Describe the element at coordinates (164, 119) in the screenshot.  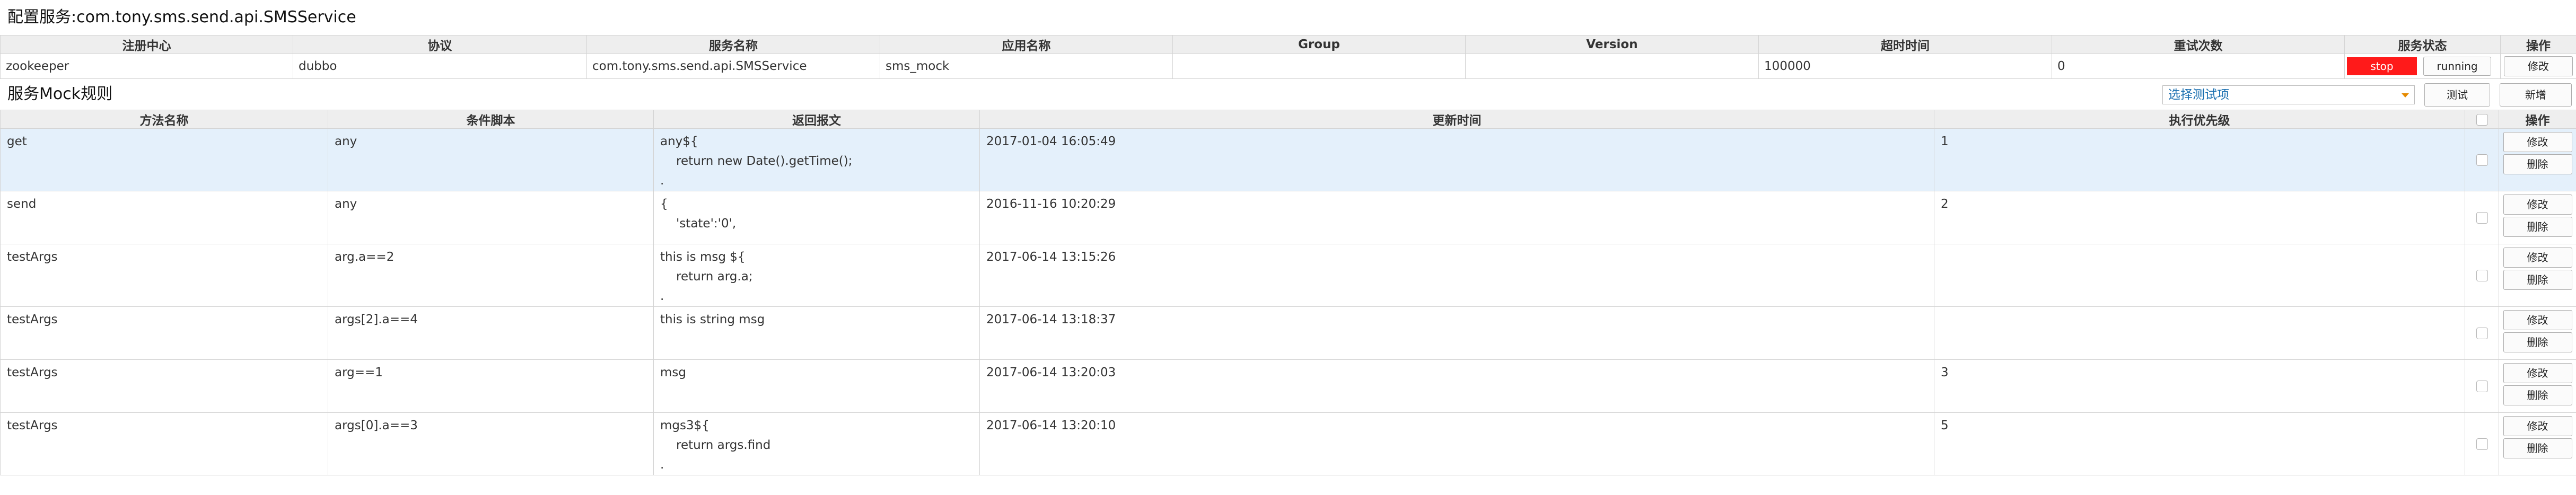
I see `col-header: 方法名称` at that location.